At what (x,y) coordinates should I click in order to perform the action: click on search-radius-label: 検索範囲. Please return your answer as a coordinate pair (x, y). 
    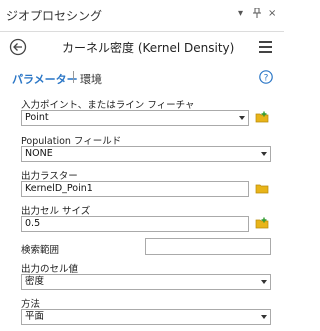
    Looking at the image, I should click on (40, 250).